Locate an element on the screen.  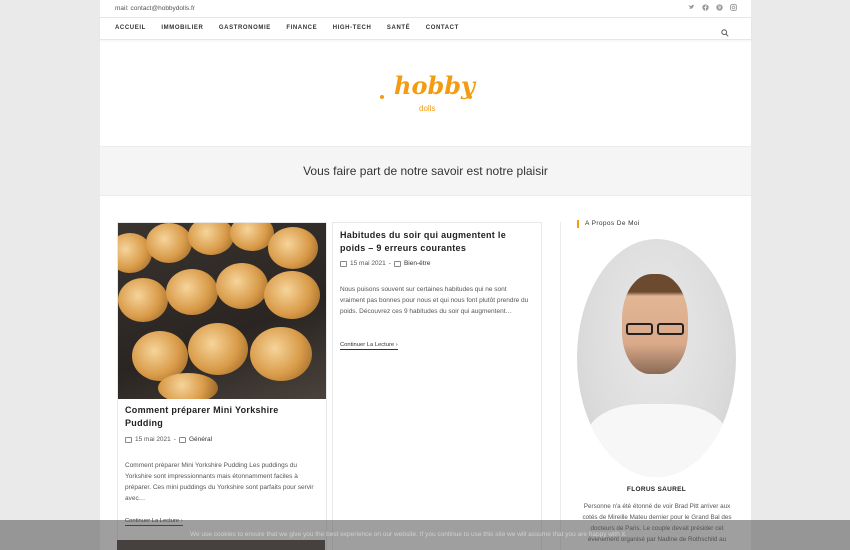
twitter-icon is located at coordinates (691, 7).